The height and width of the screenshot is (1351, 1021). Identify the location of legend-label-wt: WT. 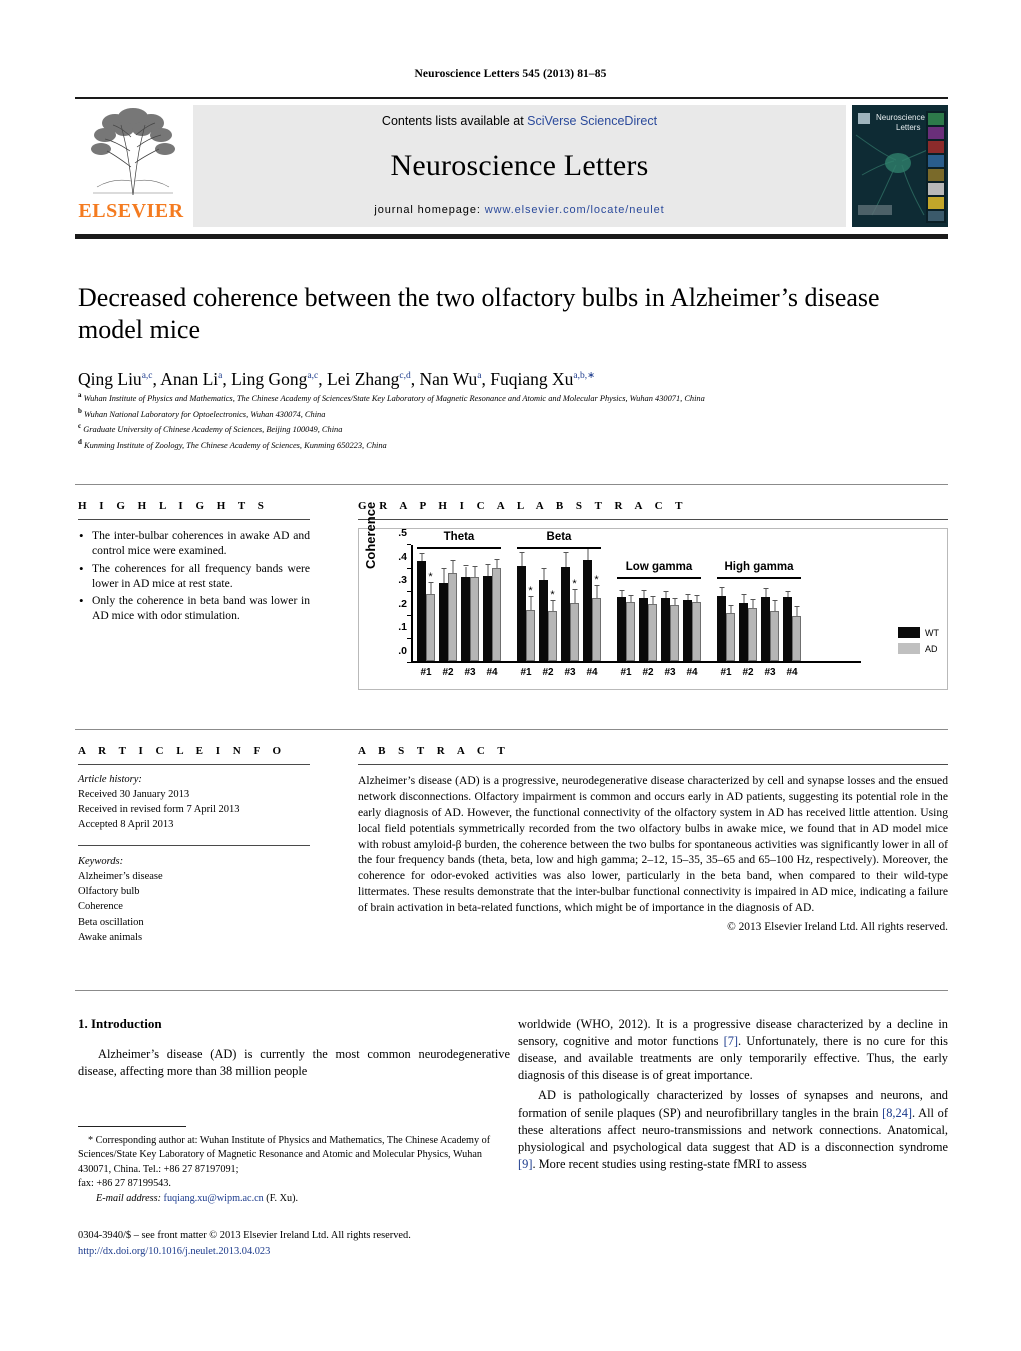
(932, 632).